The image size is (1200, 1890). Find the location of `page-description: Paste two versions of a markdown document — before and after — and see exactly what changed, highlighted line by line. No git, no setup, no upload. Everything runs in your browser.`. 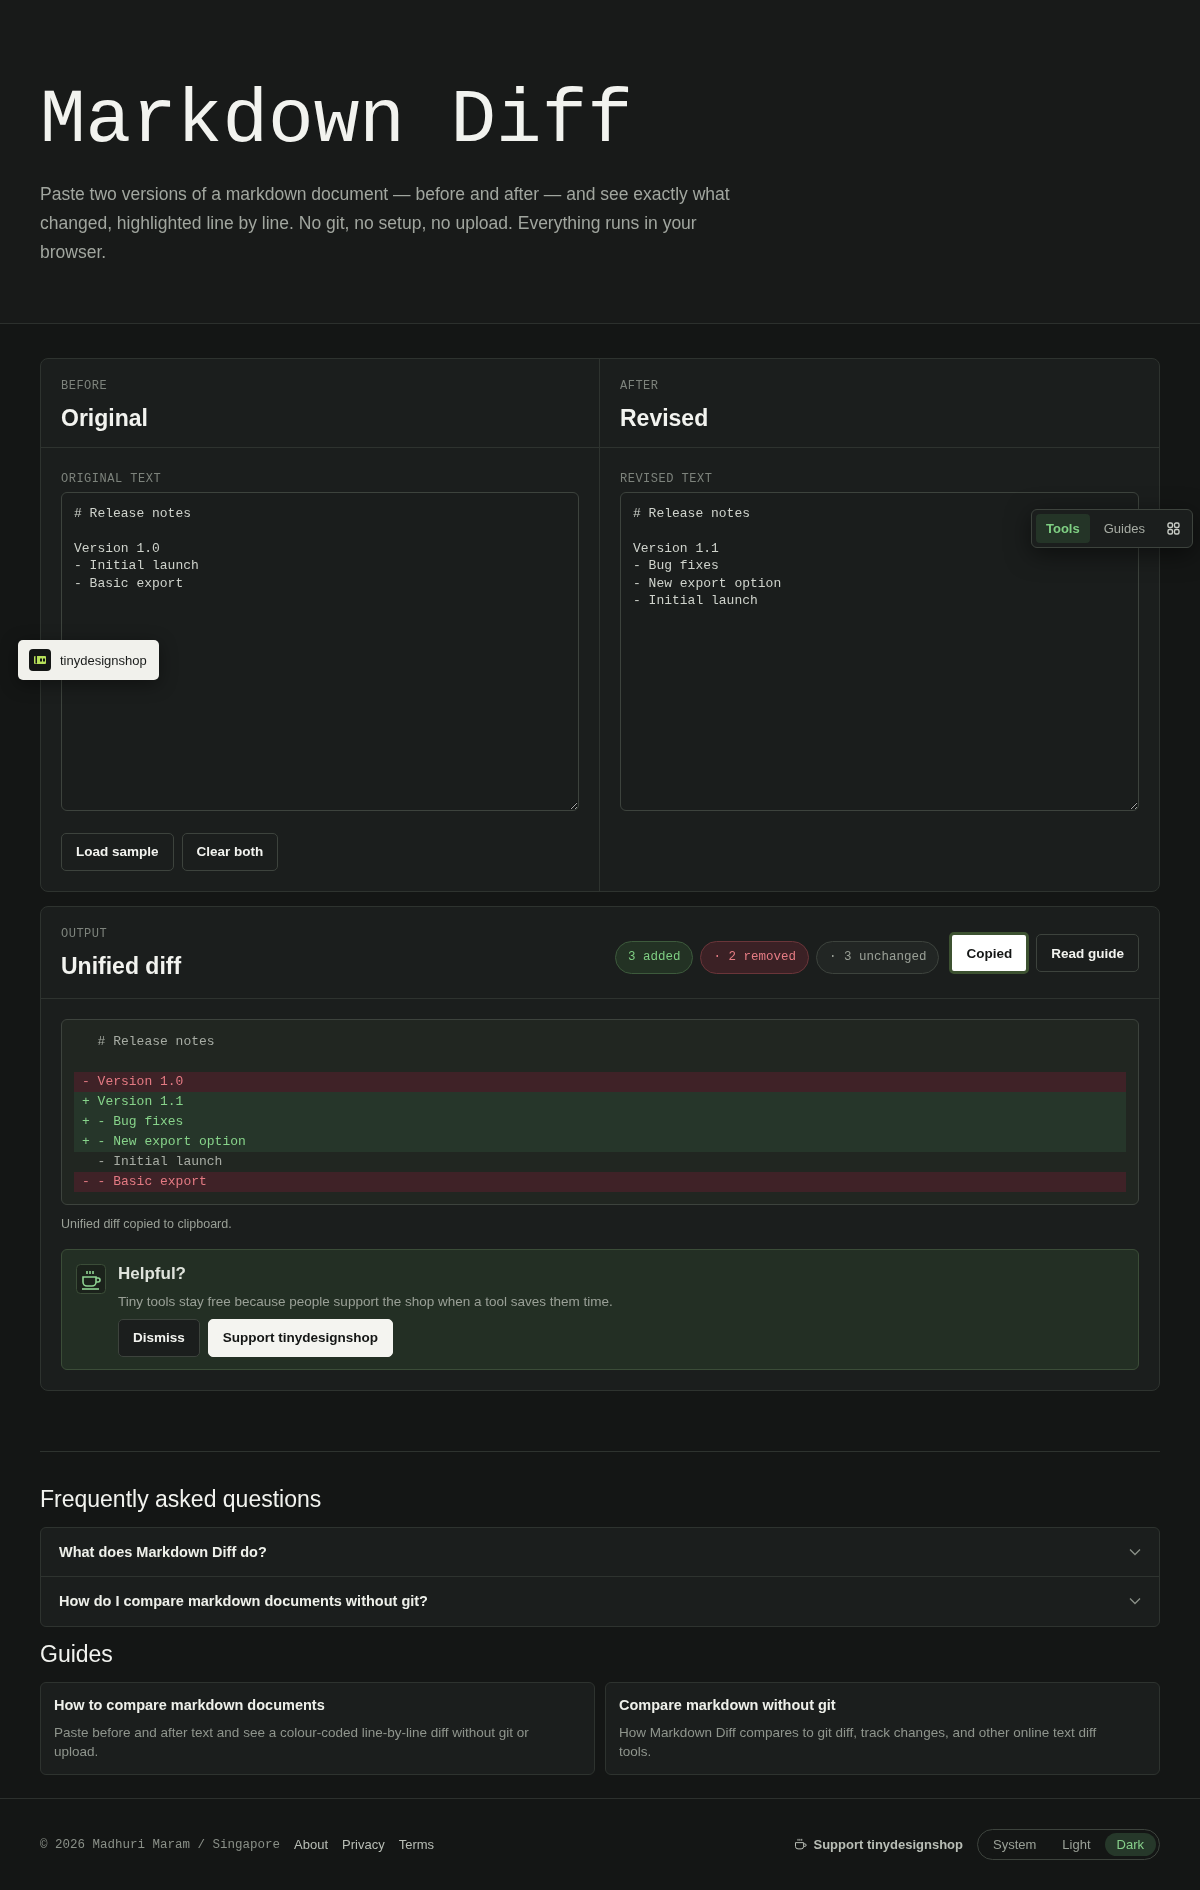

page-description: Paste two versions of a markdown document — before and after — and see exactly what changed, highlighted line by line. No git, no setup, no upload. Everything runs in your browser. is located at coordinates (385, 223).